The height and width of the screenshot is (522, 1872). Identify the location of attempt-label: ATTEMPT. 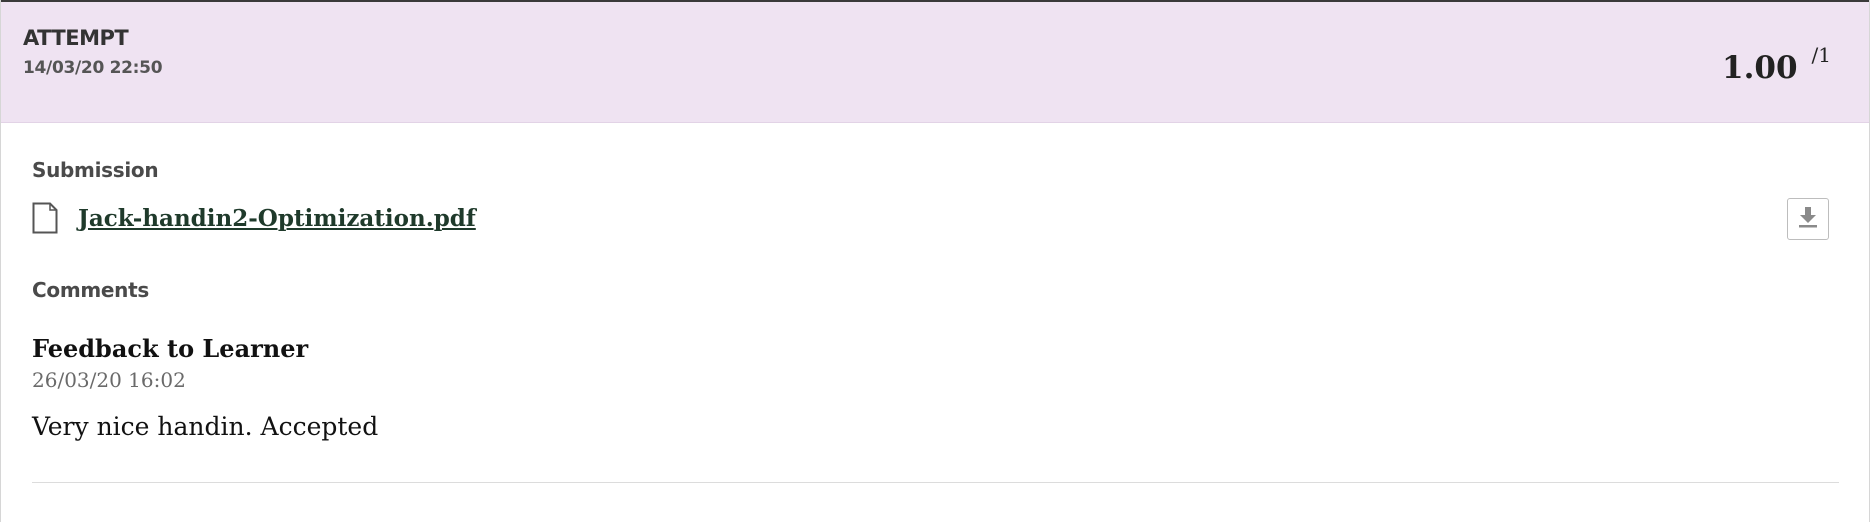
(76, 38).